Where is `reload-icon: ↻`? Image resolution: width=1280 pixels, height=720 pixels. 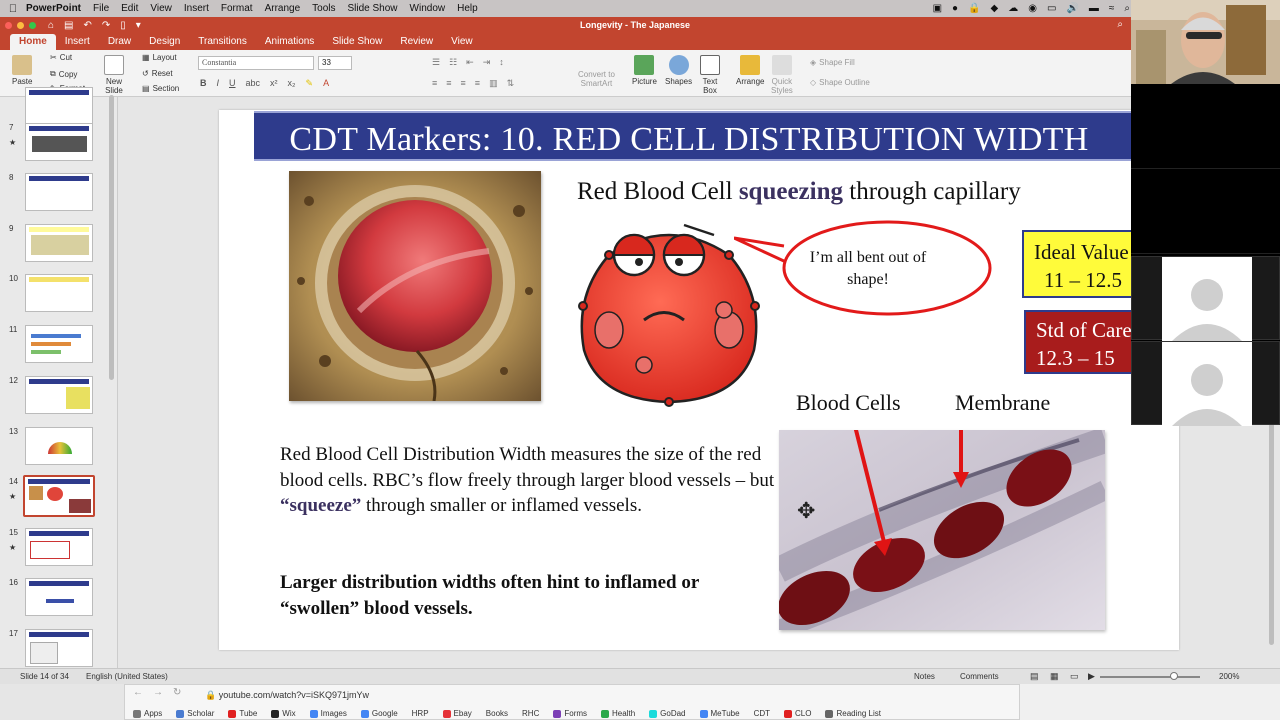 reload-icon: ↻ is located at coordinates (177, 692).